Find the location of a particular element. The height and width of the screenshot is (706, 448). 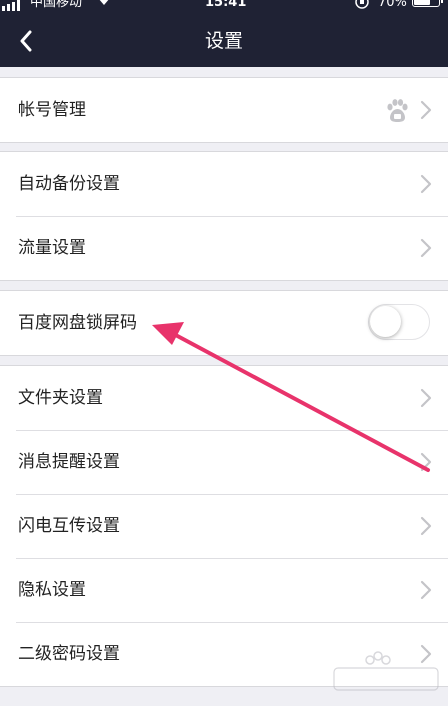

nav-bar: 中国移动 15:41 70% 设置 is located at coordinates (224, 33).